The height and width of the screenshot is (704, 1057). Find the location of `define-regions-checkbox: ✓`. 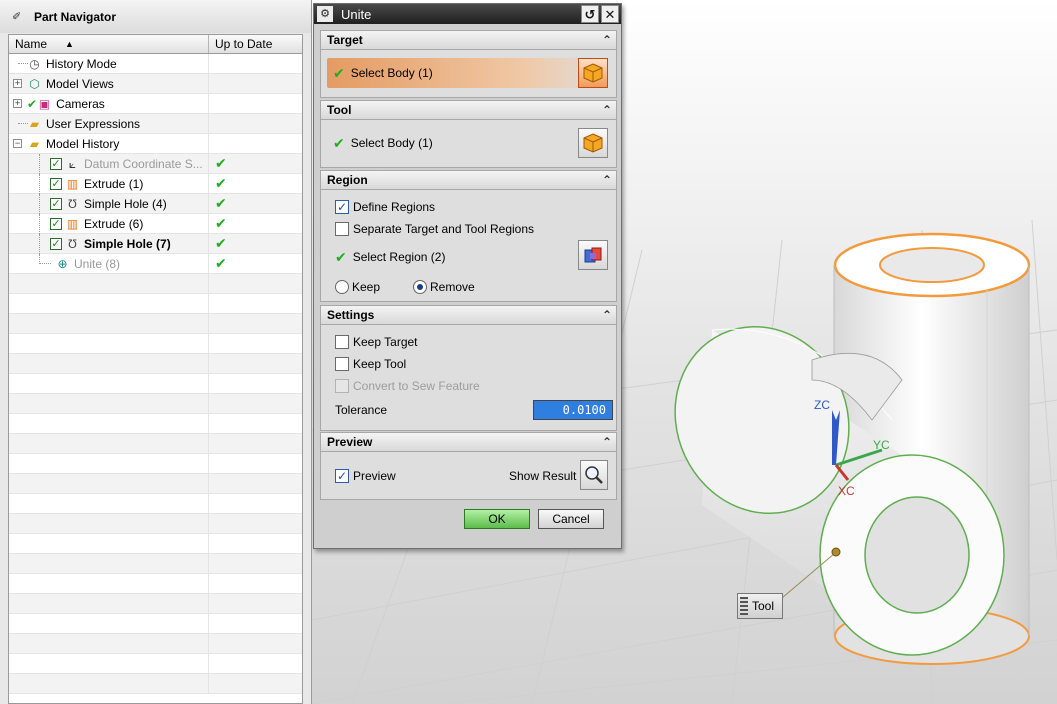

define-regions-checkbox: ✓ is located at coordinates (342, 207).